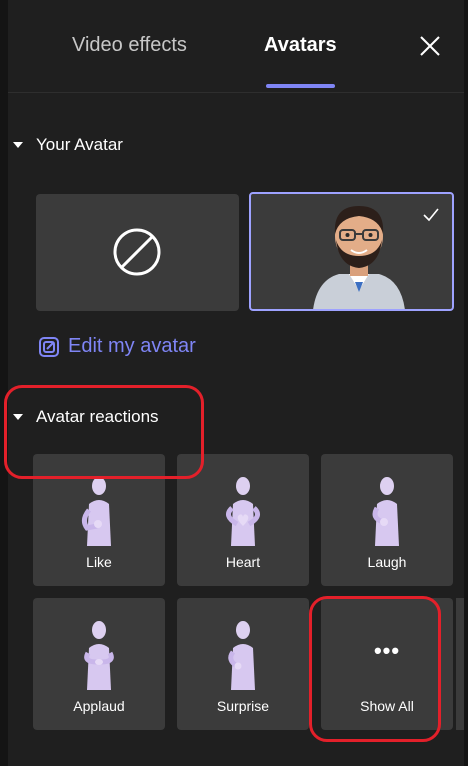  I want to click on reaction-heart: Heart, so click(243, 520).